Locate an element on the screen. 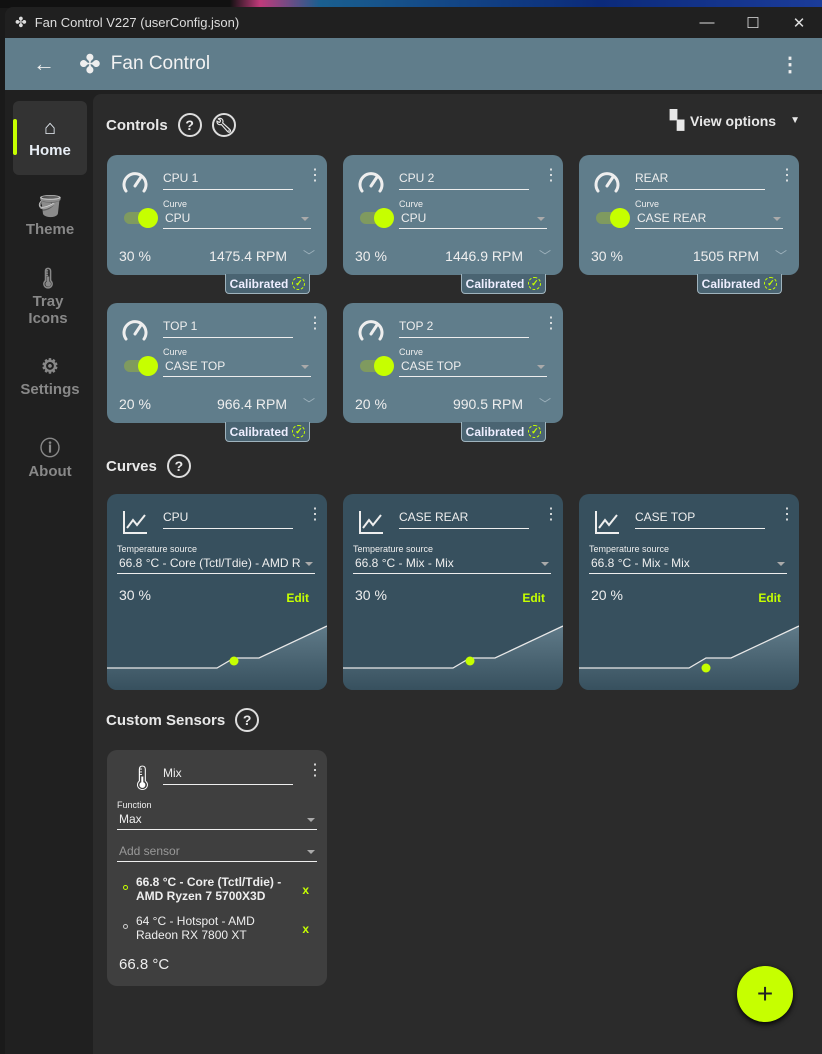 Image resolution: width=822 pixels, height=1054 pixels. fan-icon: ✤ is located at coordinates (21, 22).